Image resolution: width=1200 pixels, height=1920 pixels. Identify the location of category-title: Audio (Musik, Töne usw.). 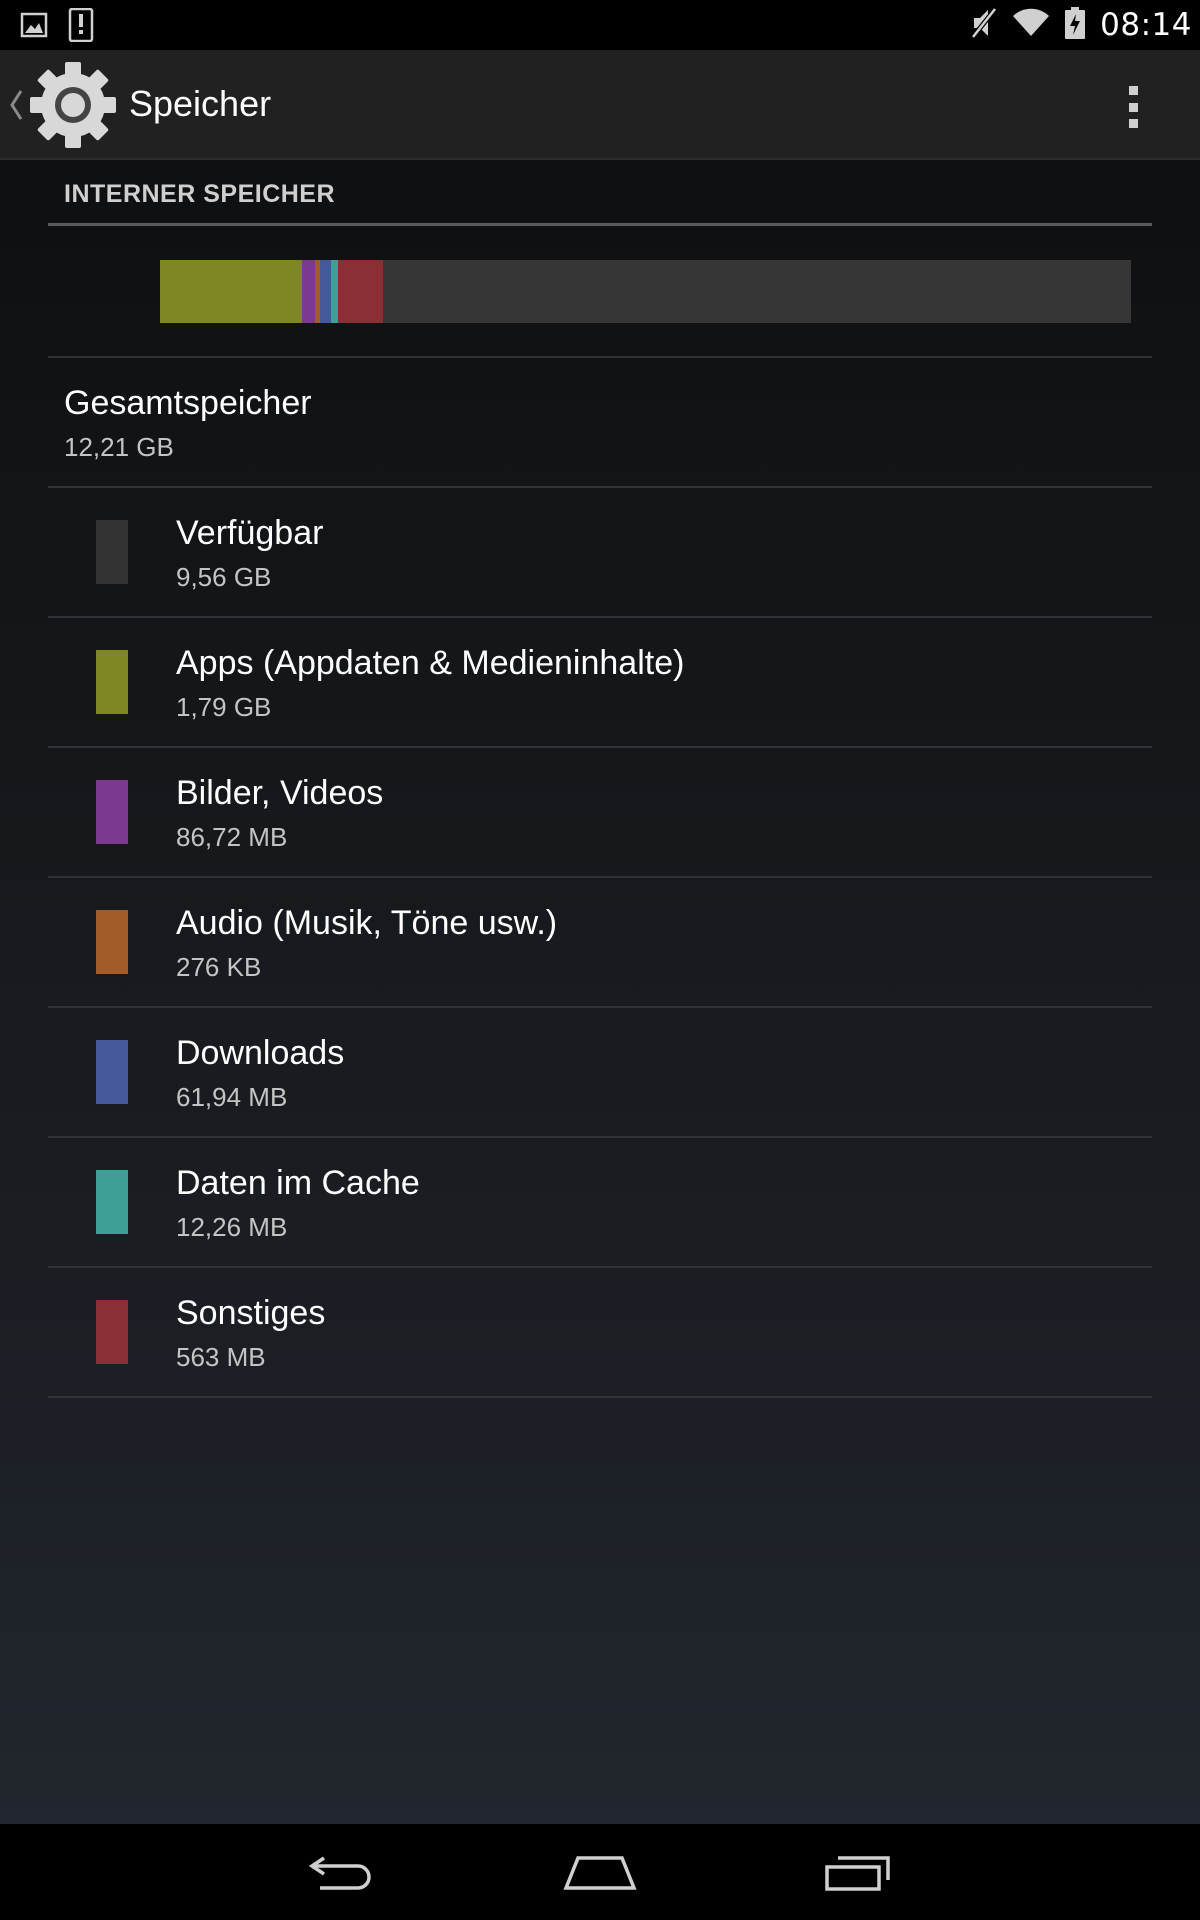
(367, 923).